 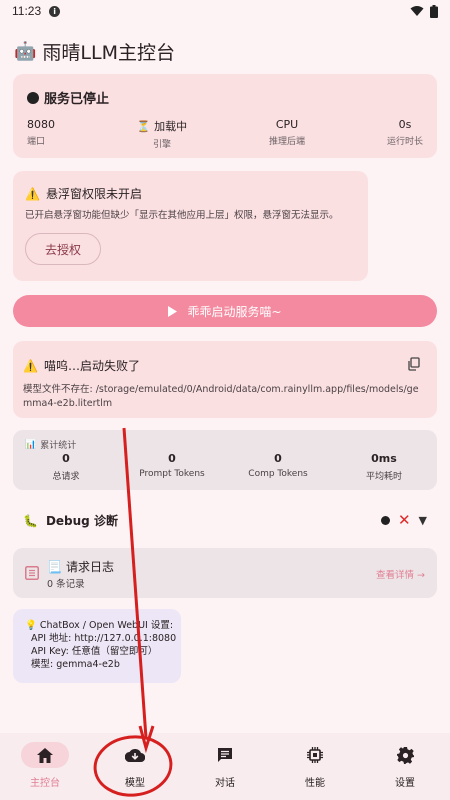 I want to click on tip-line: 模型: gemma4-e2b, so click(x=100, y=664).